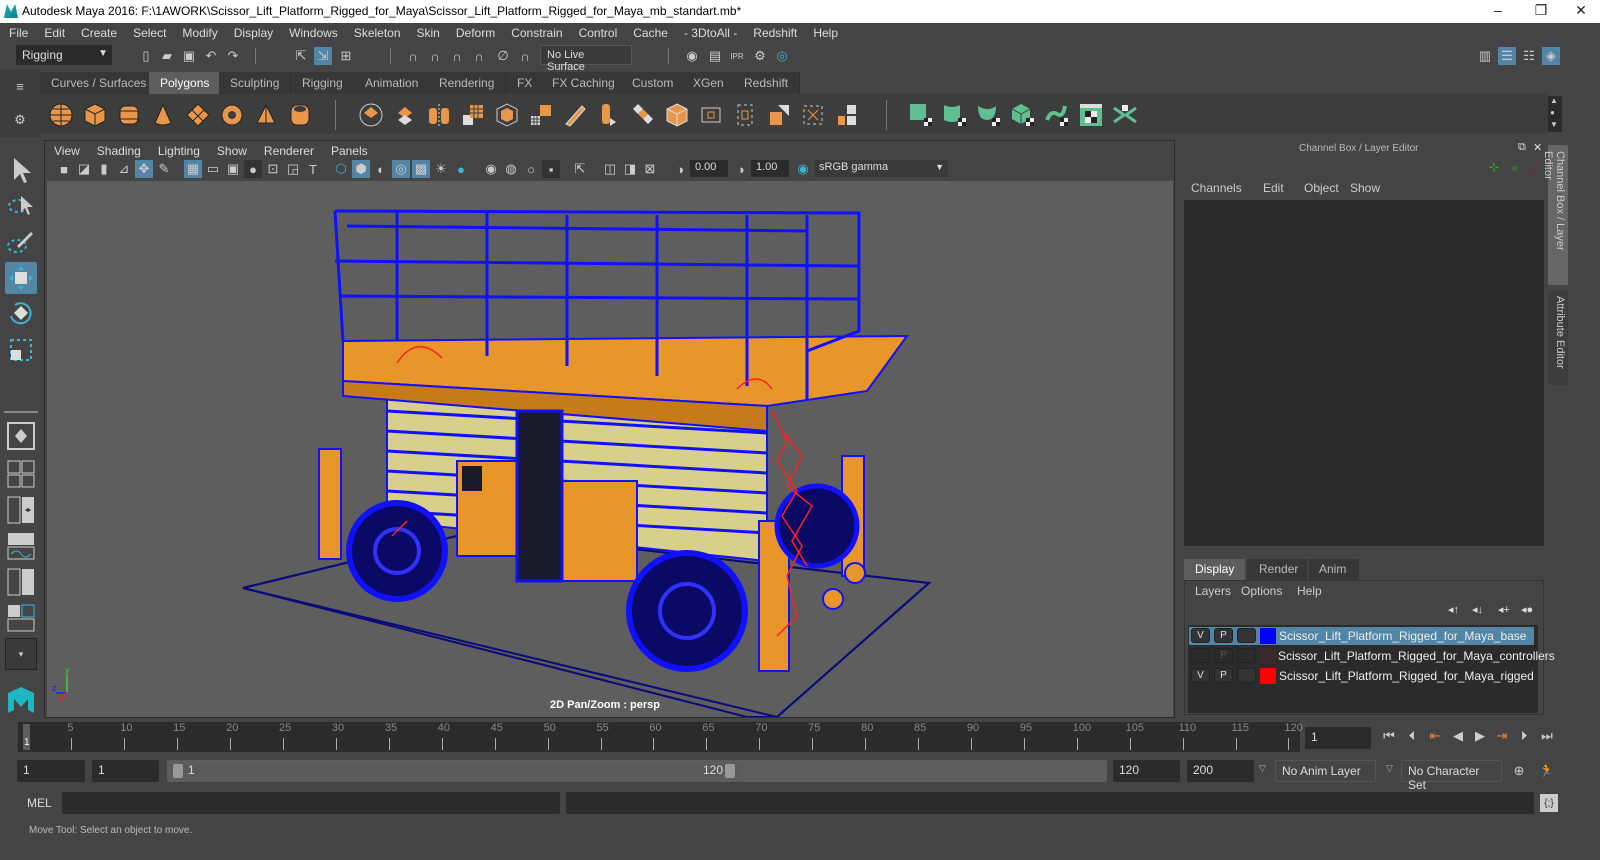  Describe the element at coordinates (66, 149) in the screenshot. I see `panel-menu-view: View` at that location.